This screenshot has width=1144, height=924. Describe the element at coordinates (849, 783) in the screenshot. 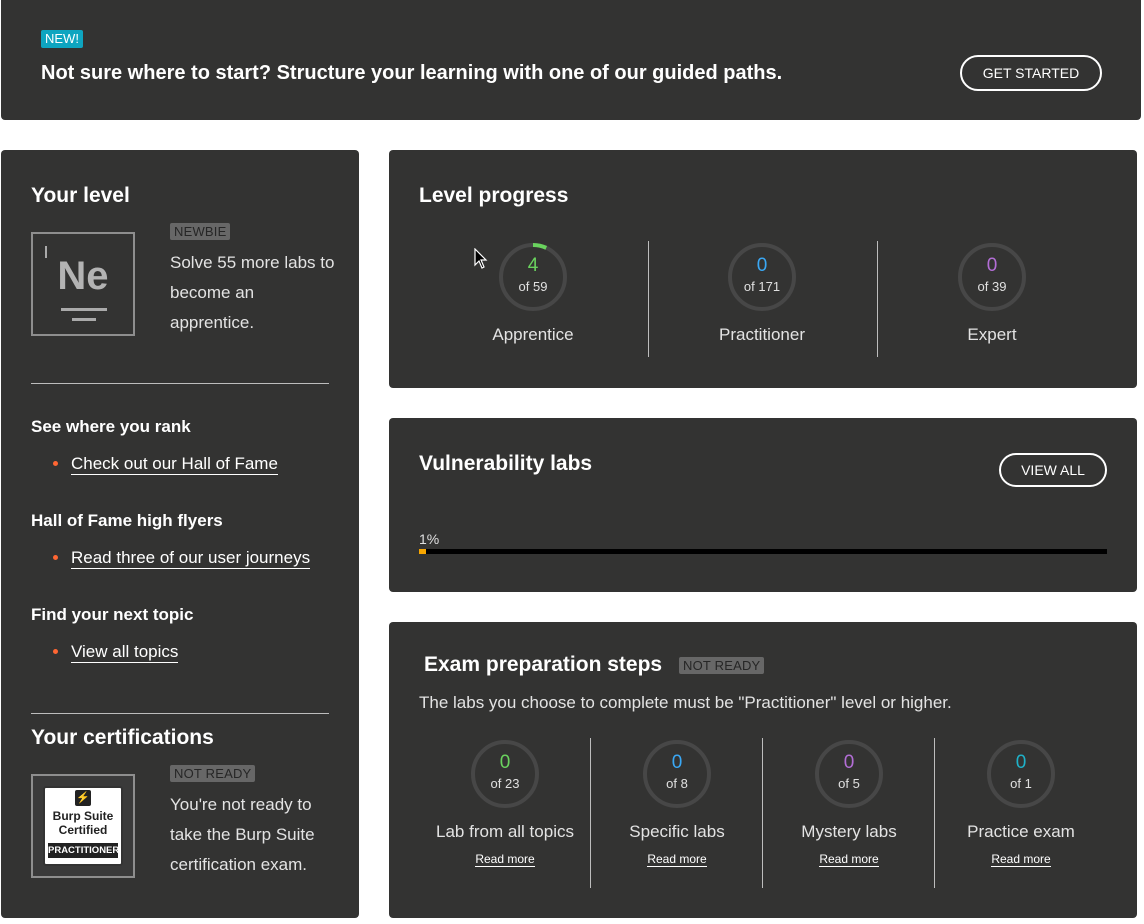

I see `ring-total: of 5` at that location.